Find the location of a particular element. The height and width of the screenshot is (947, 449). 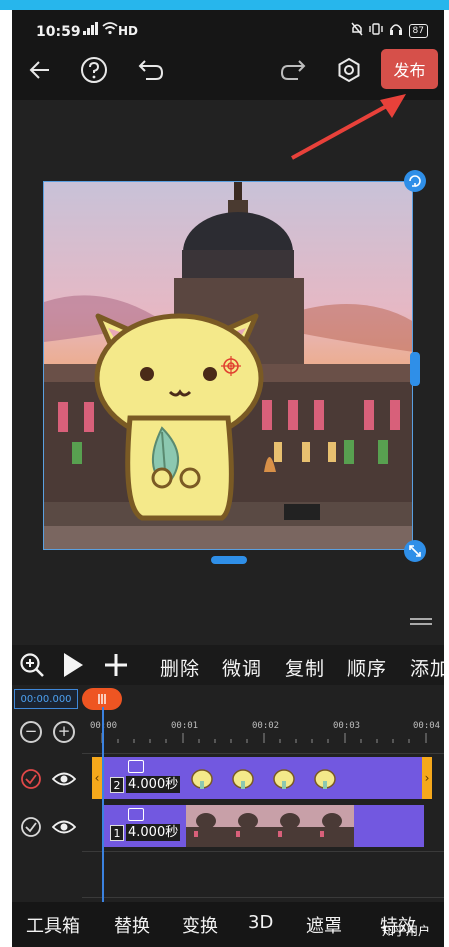

track-row-1: 1 4.000秒 is located at coordinates (228, 827).